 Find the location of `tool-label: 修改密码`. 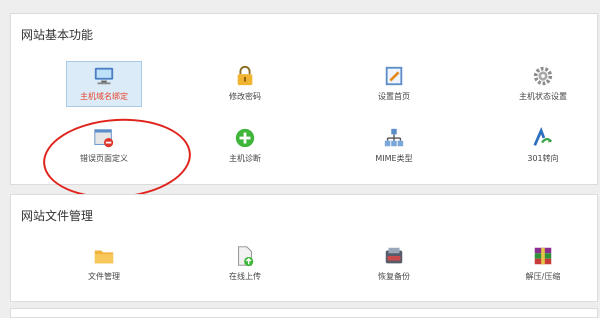

tool-label: 修改密码 is located at coordinates (245, 96).